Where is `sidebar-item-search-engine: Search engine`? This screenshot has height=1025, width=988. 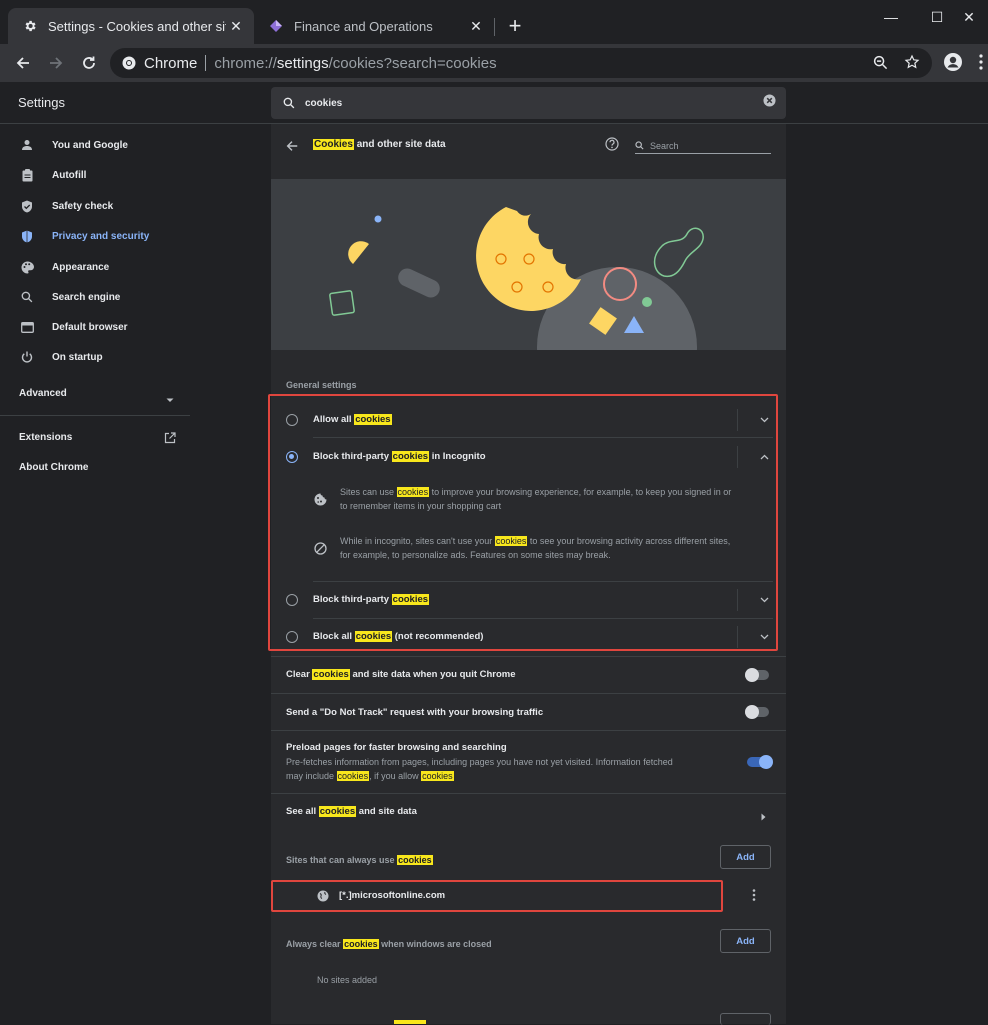
sidebar-item-search-engine: Search engine is located at coordinates (95, 297).